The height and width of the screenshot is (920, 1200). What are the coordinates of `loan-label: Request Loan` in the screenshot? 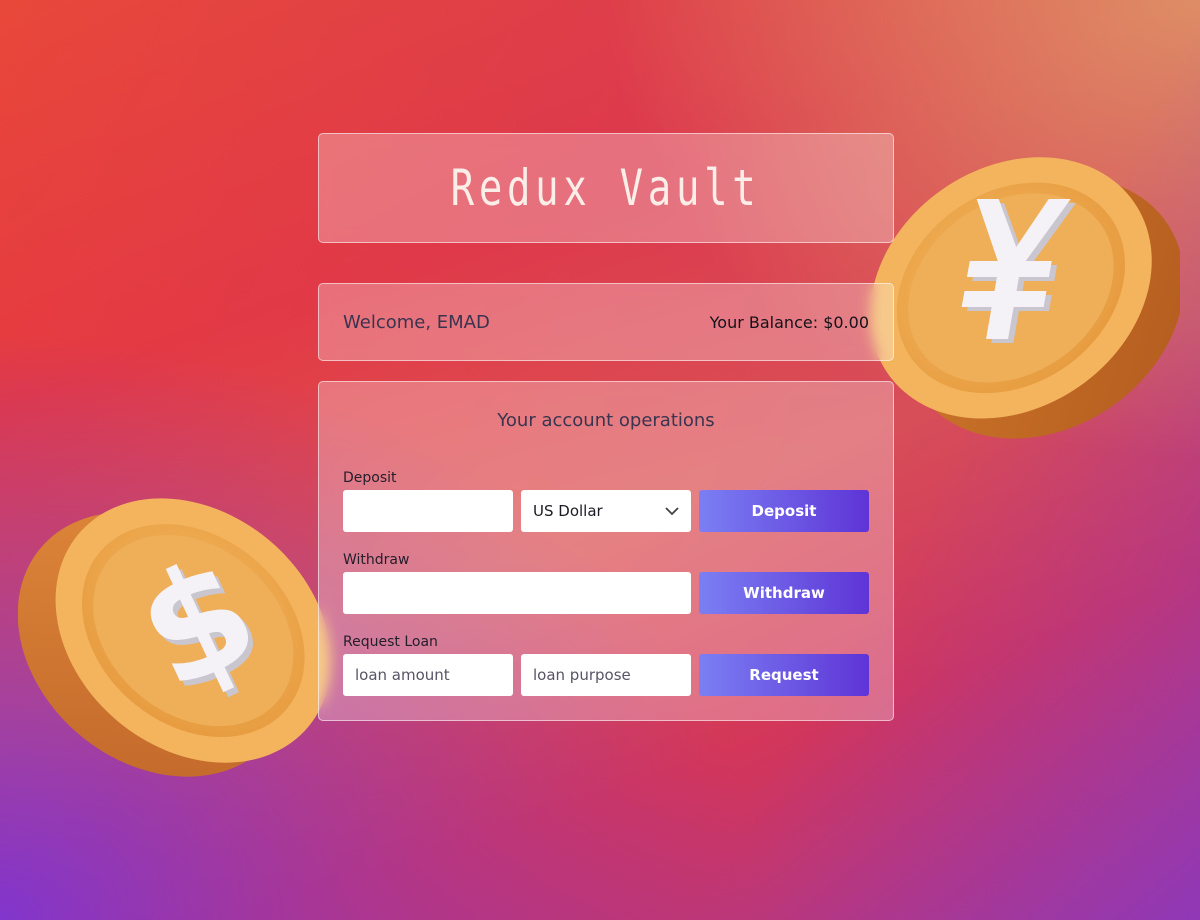 It's located at (390, 642).